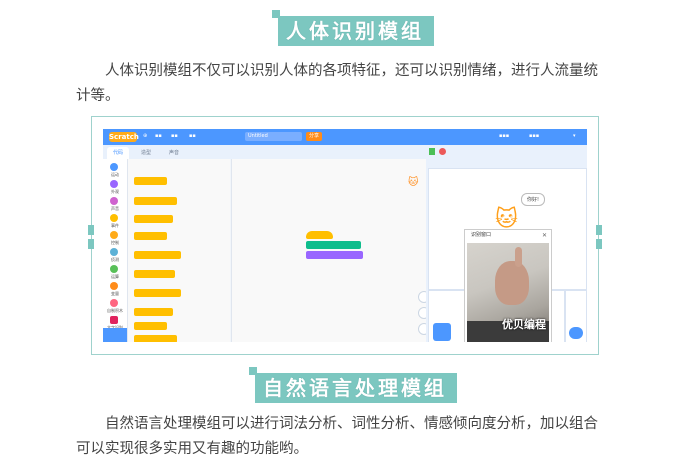 This screenshot has width=689, height=462. Describe the element at coordinates (114, 303) in the screenshot. I see `category-myblocks-icon` at that location.